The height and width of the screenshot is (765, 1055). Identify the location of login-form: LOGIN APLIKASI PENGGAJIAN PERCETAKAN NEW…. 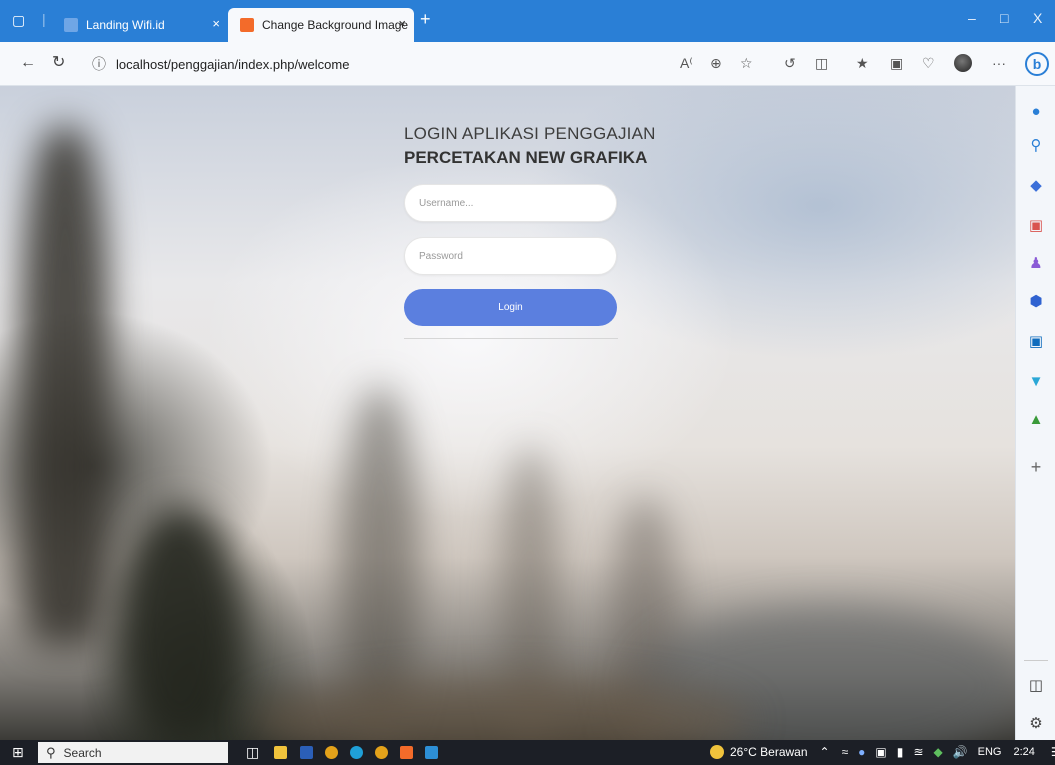
(530, 231).